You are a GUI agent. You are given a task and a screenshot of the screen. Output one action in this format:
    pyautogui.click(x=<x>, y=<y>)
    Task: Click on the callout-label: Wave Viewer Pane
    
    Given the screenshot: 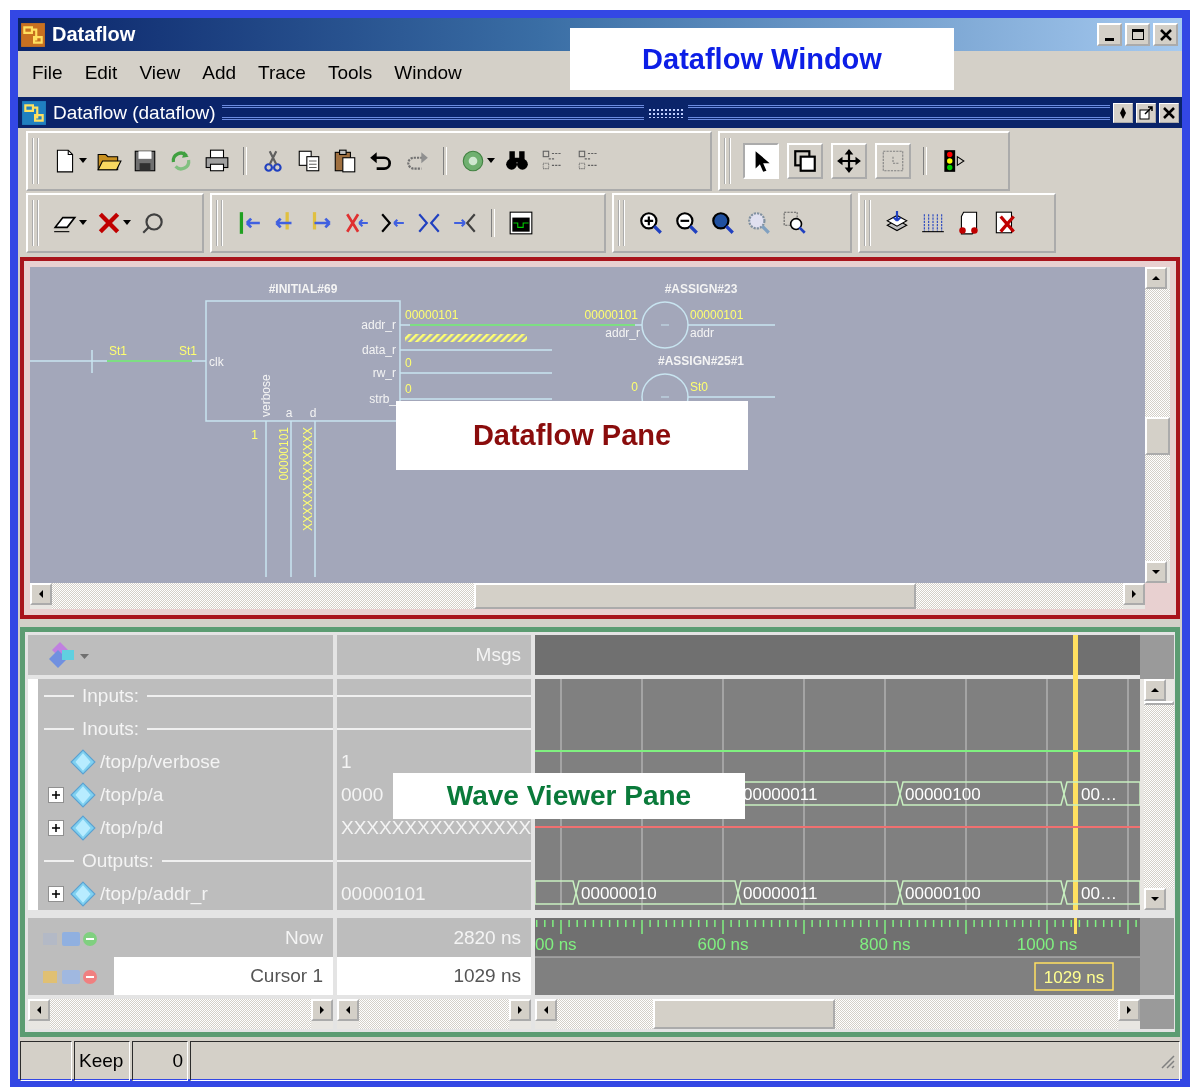 What is the action you would take?
    pyautogui.click(x=569, y=796)
    